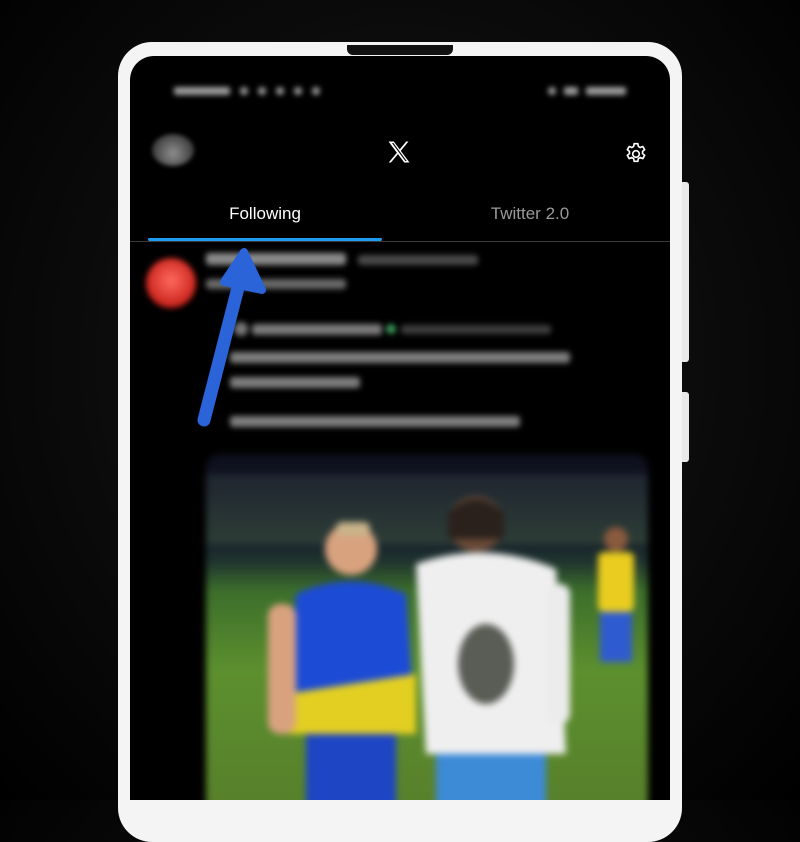 Image resolution: width=800 pixels, height=842 pixels. What do you see at coordinates (685, 427) in the screenshot?
I see `power-button` at bounding box center [685, 427].